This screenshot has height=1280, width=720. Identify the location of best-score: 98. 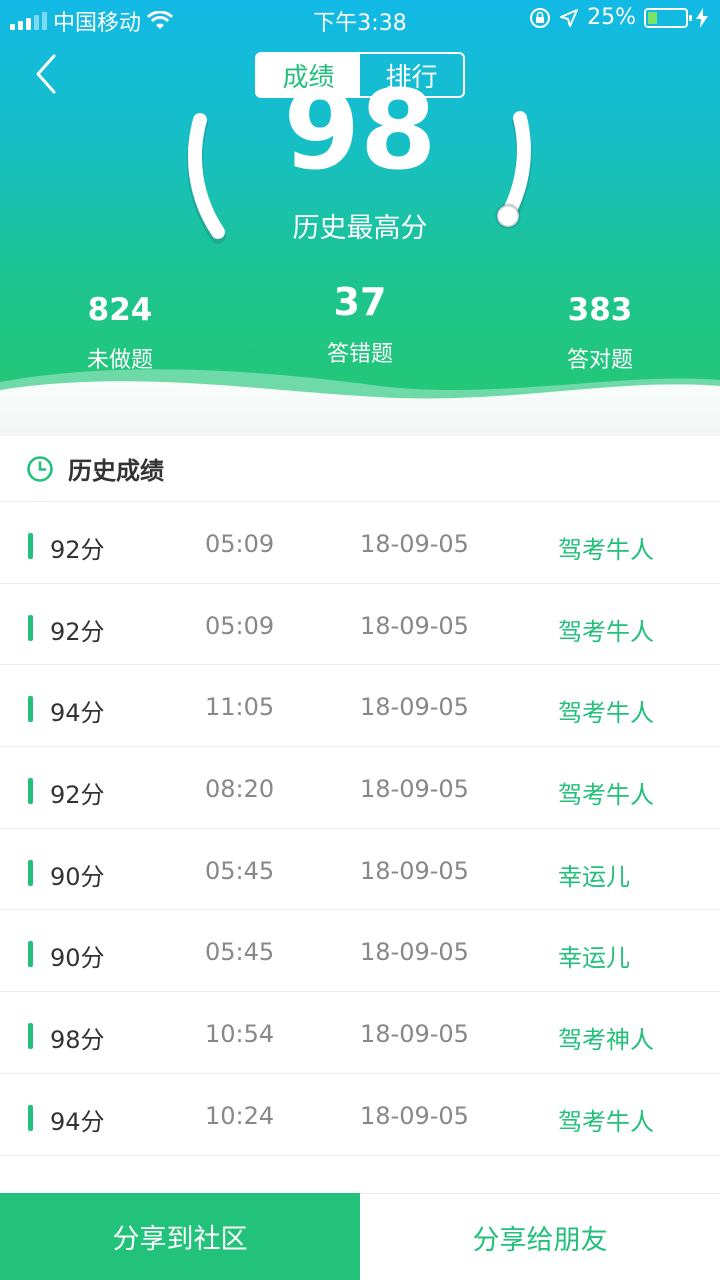
(360, 130).